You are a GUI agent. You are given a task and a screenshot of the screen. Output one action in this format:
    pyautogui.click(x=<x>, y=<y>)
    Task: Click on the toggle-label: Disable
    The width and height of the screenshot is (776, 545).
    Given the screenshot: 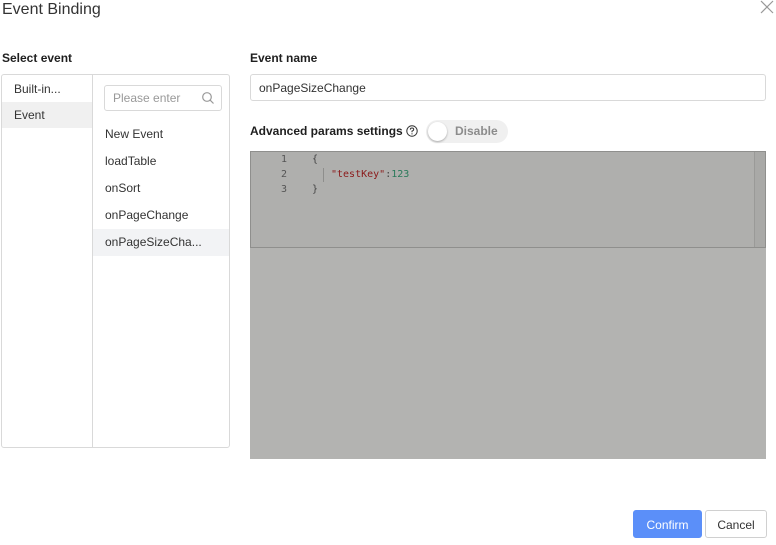 What is the action you would take?
    pyautogui.click(x=476, y=131)
    